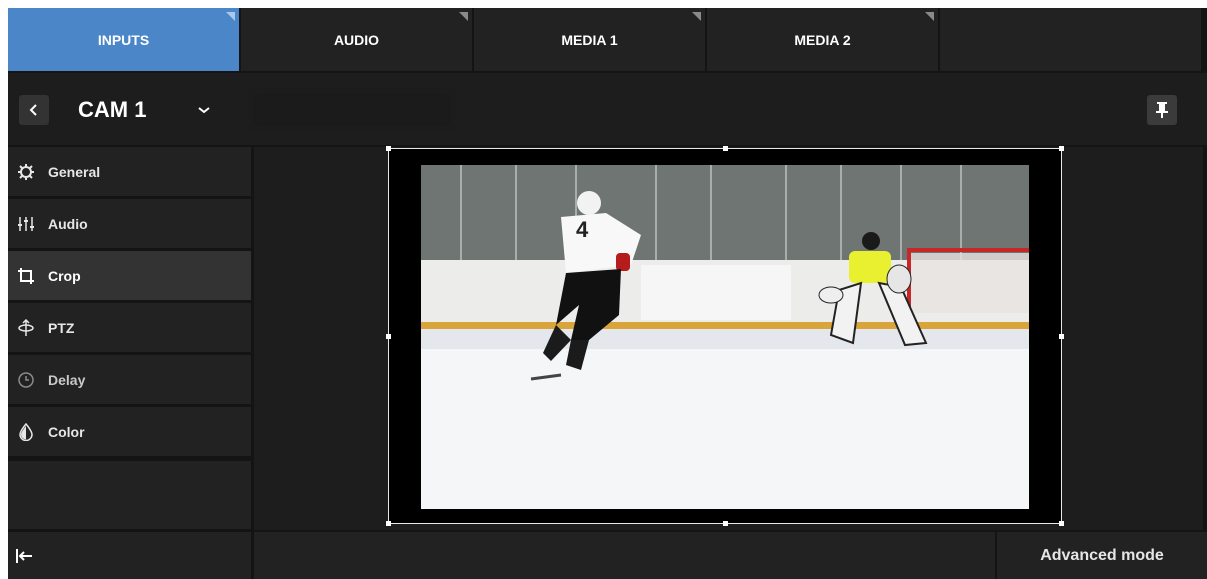 This screenshot has height=579, width=1207. I want to click on input-name-field, so click(352, 110).